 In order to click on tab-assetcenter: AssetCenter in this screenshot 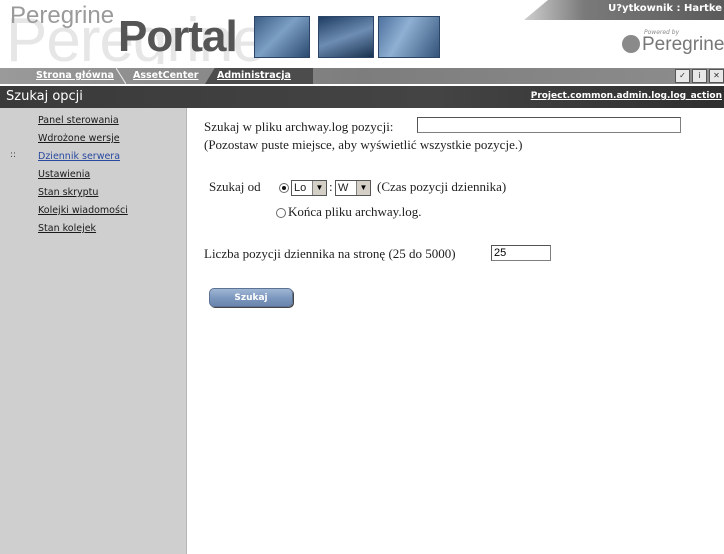, I will do `click(166, 76)`.